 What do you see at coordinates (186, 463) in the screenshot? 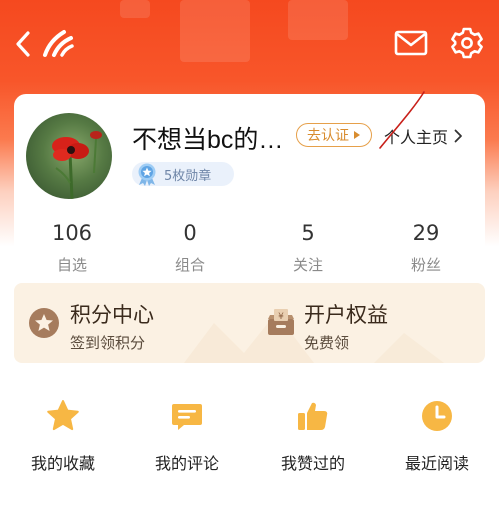
I see `shortcut-label: 我的评论` at bounding box center [186, 463].